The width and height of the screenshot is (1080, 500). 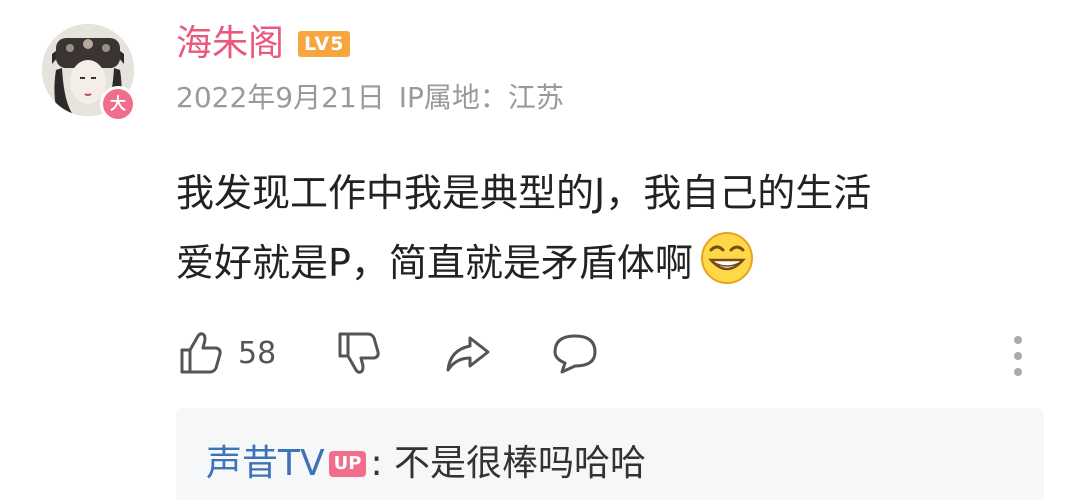 What do you see at coordinates (434, 263) in the screenshot?
I see `comment-text-line: 爱好就是P，简直就是矛盾体啊` at bounding box center [434, 263].